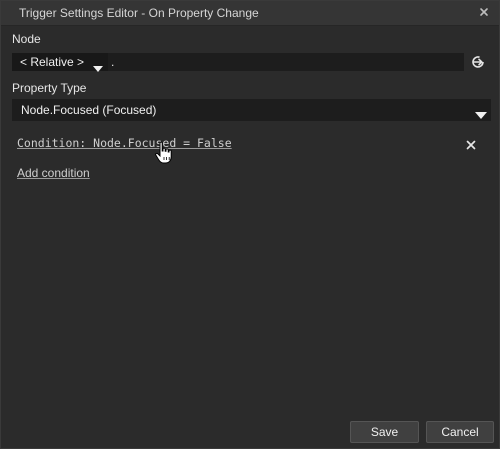 This screenshot has height=449, width=500. I want to click on property-type-value: Node.Focused (Focused), so click(89, 110).